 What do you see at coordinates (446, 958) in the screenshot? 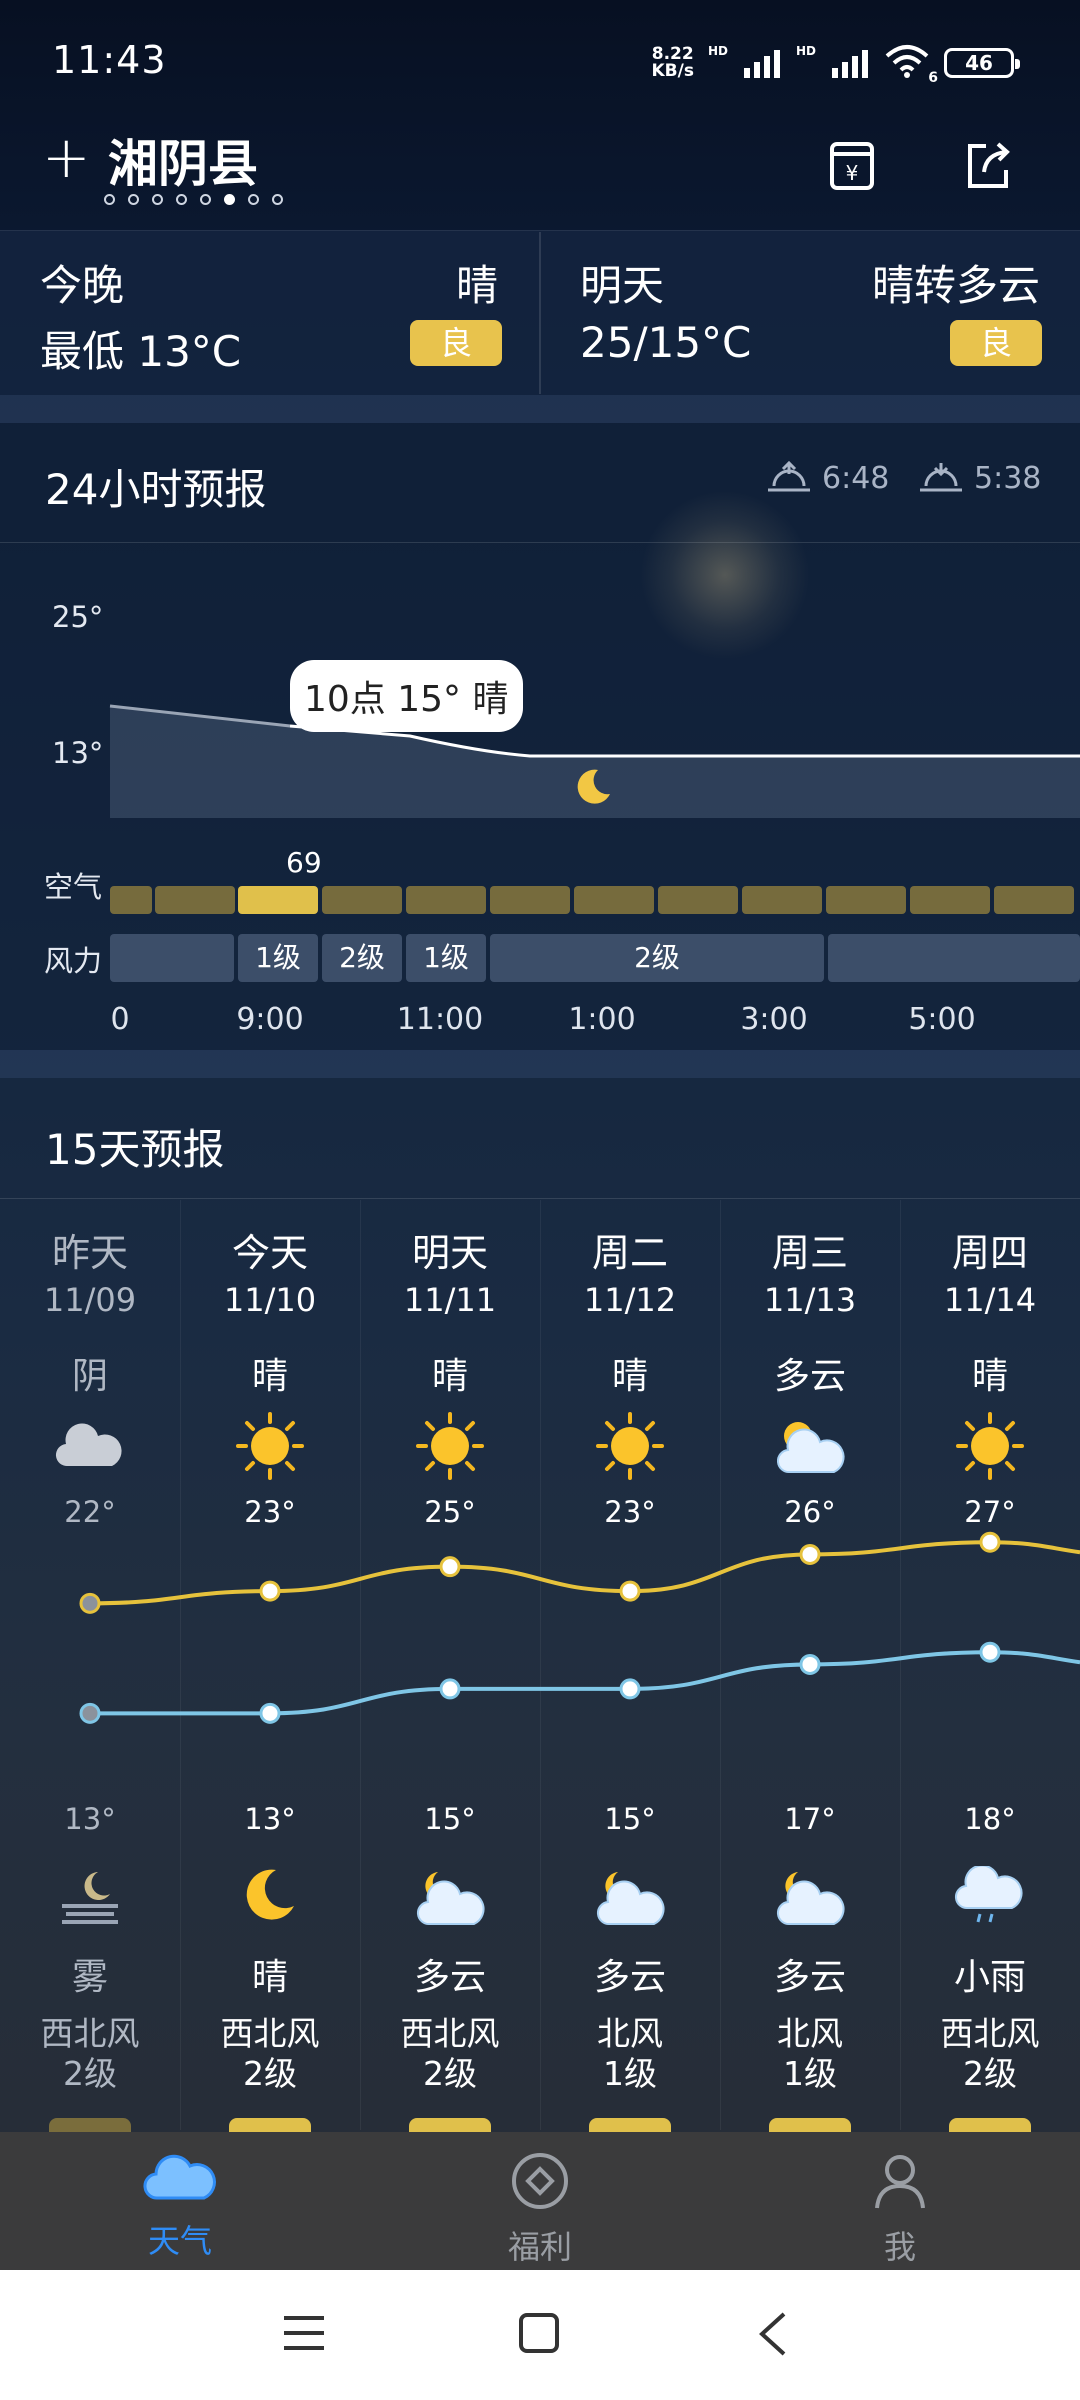
I see `wind-seg-3: 1级` at bounding box center [446, 958].